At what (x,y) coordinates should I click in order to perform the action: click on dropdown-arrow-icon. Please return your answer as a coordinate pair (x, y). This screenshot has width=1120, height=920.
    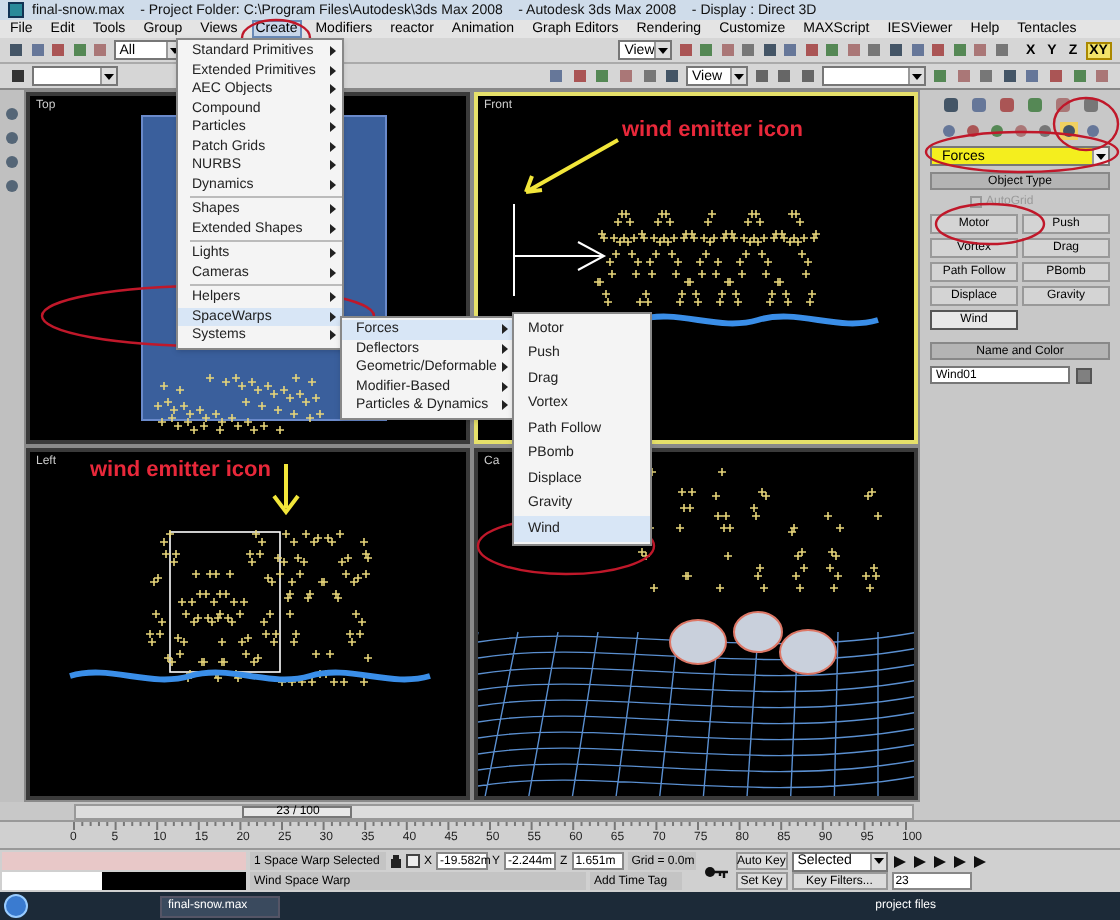
    Looking at the image, I should click on (877, 861).